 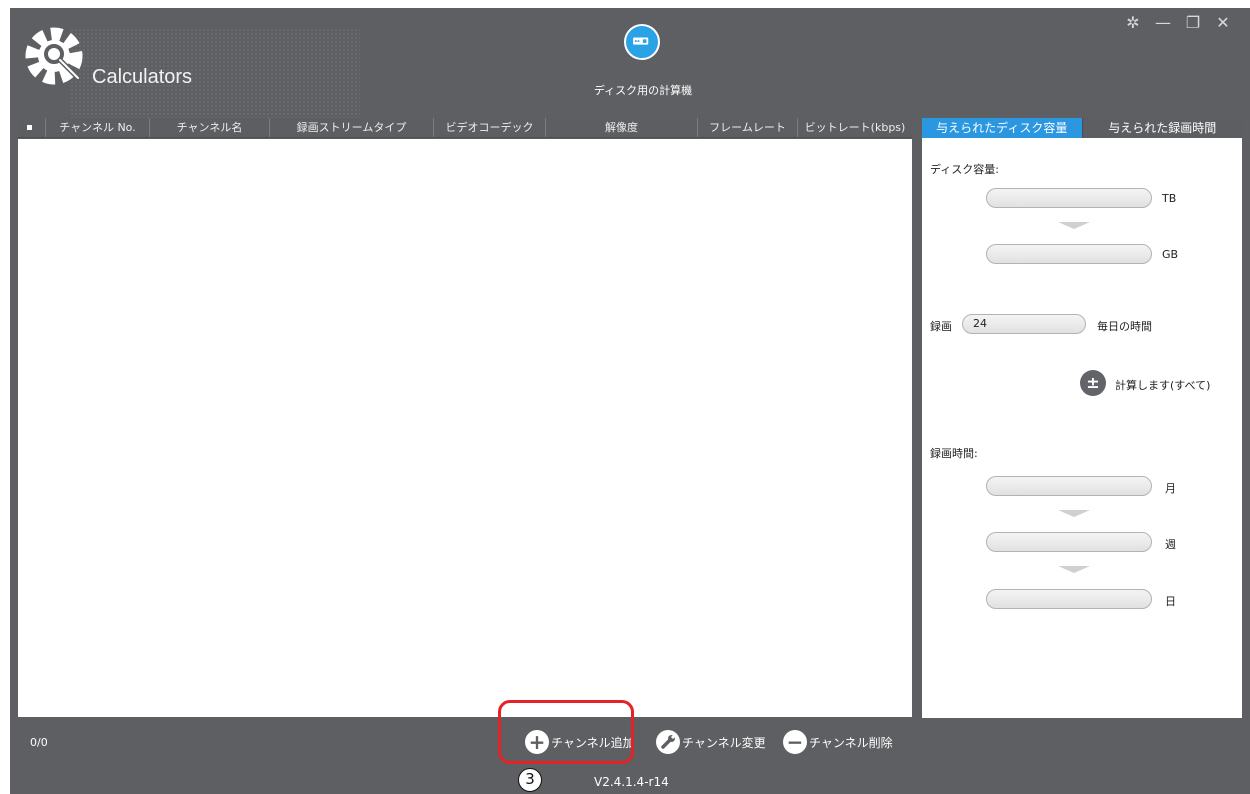 I want to click on record-label: 録画, so click(x=941, y=326).